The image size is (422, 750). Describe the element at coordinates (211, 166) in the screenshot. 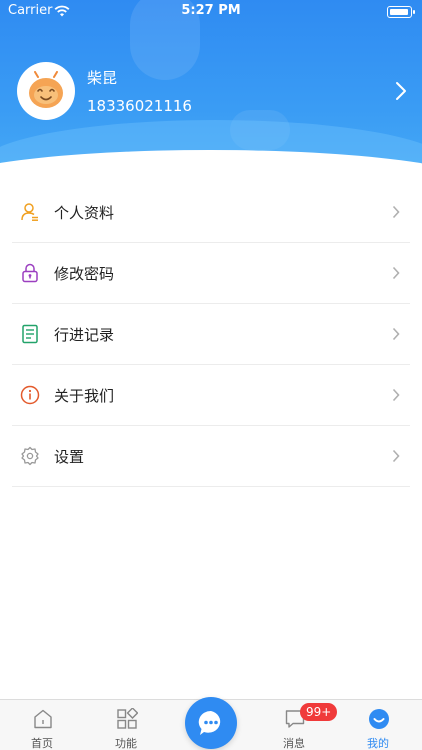

I see `header-wave` at that location.